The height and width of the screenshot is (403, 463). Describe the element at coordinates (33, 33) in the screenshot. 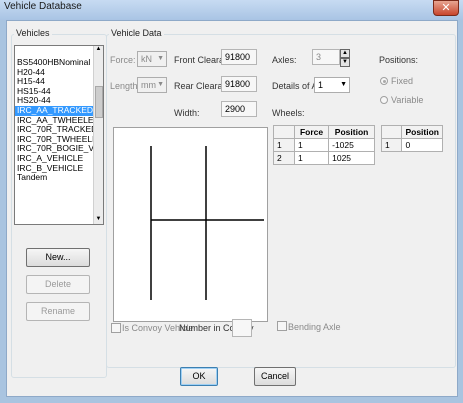

I see `vehicles-group-label: Vehicles` at that location.